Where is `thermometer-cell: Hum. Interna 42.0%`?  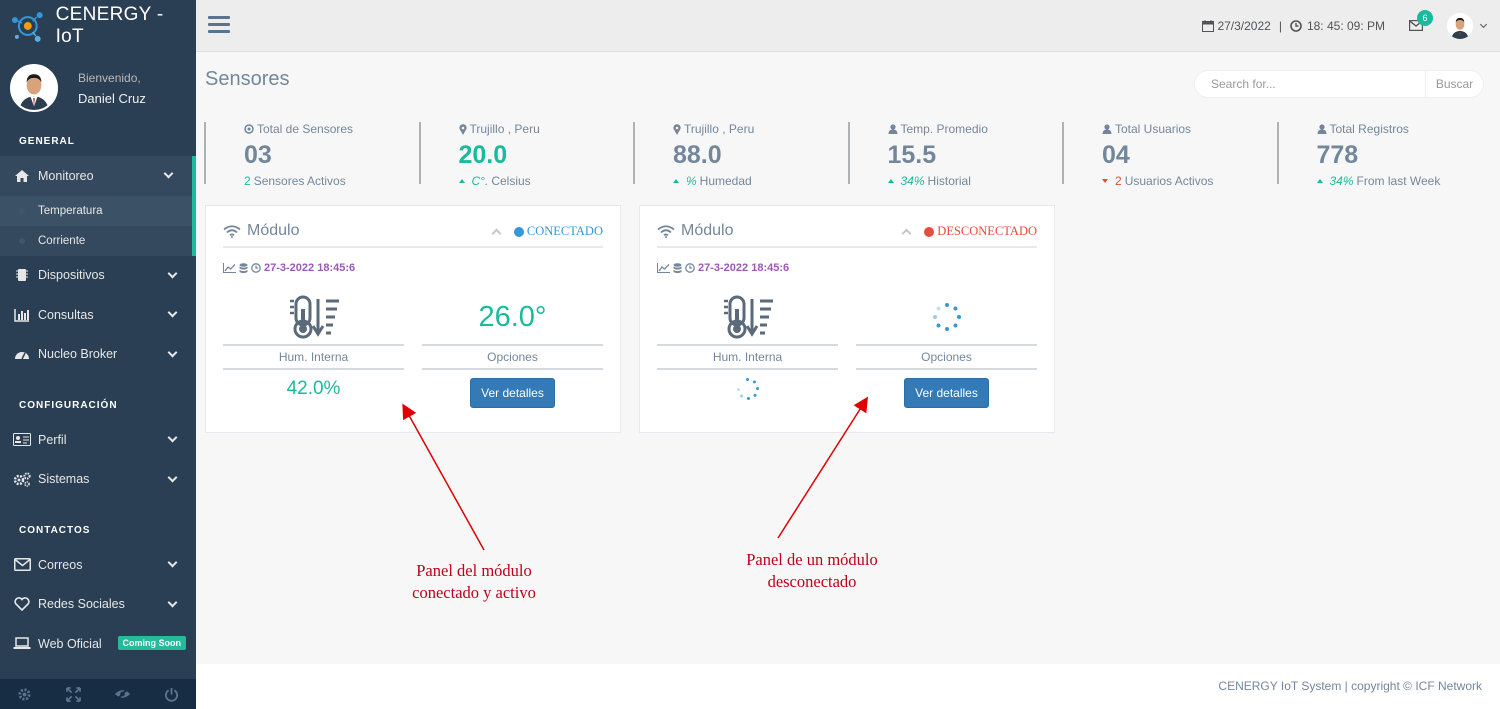
thermometer-cell: Hum. Interna 42.0% is located at coordinates (313, 345).